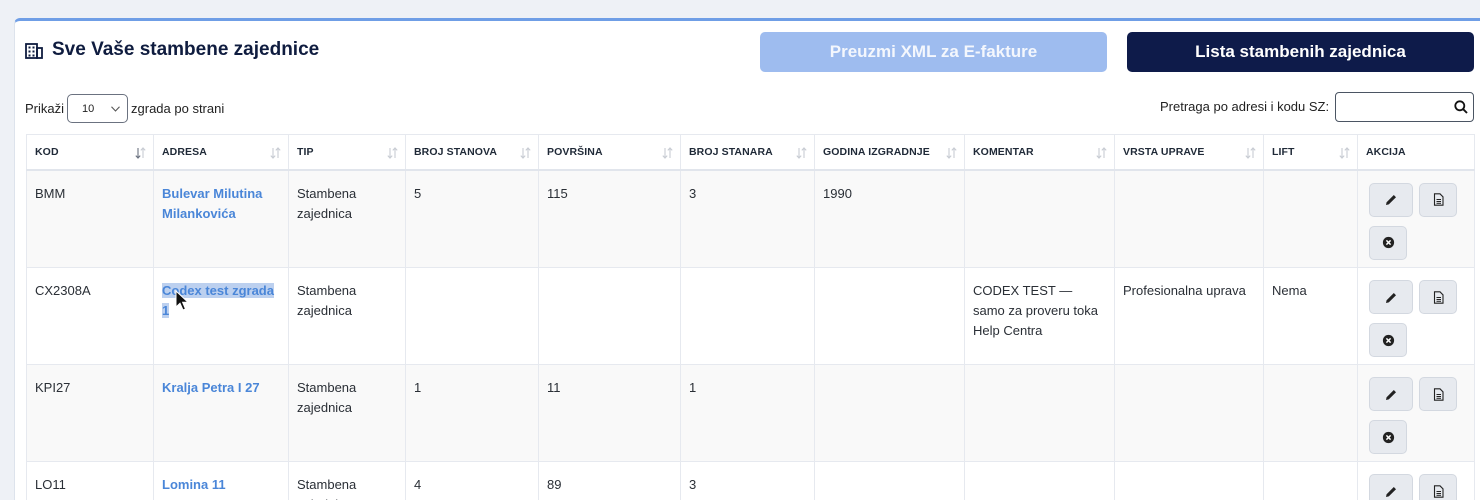 The image size is (1480, 500). Describe the element at coordinates (609, 480) in the screenshot. I see `cell-povrsina: 89` at that location.